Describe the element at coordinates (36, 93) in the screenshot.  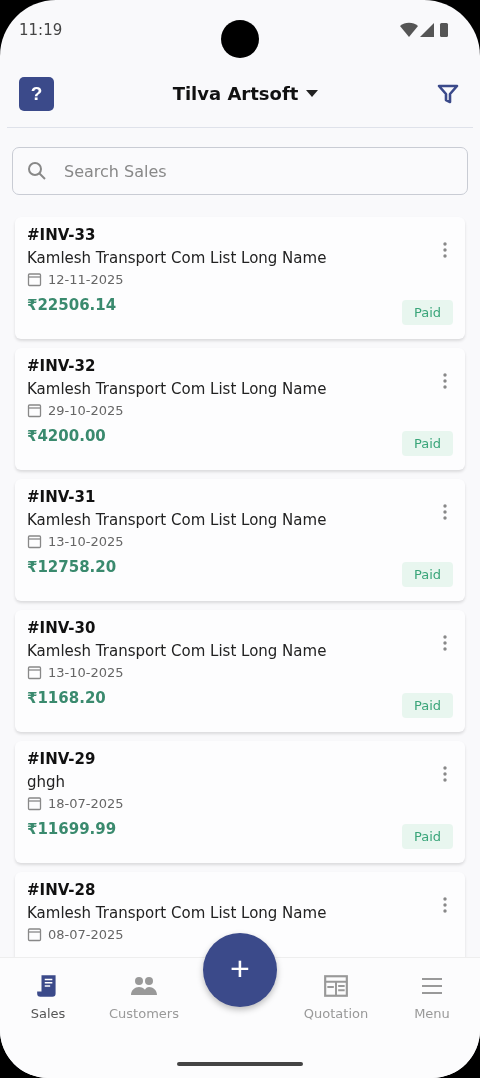
I see `help-button: ?` at that location.